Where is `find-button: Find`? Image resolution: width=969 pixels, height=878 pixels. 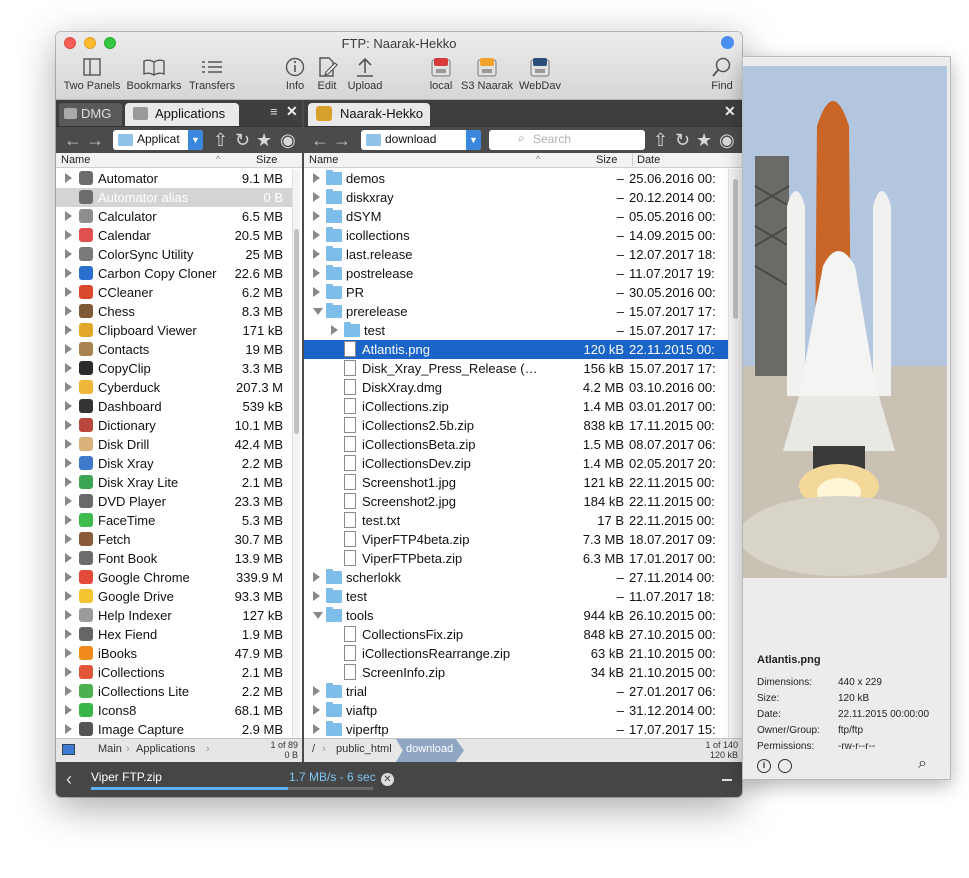 find-button: Find is located at coordinates (722, 74).